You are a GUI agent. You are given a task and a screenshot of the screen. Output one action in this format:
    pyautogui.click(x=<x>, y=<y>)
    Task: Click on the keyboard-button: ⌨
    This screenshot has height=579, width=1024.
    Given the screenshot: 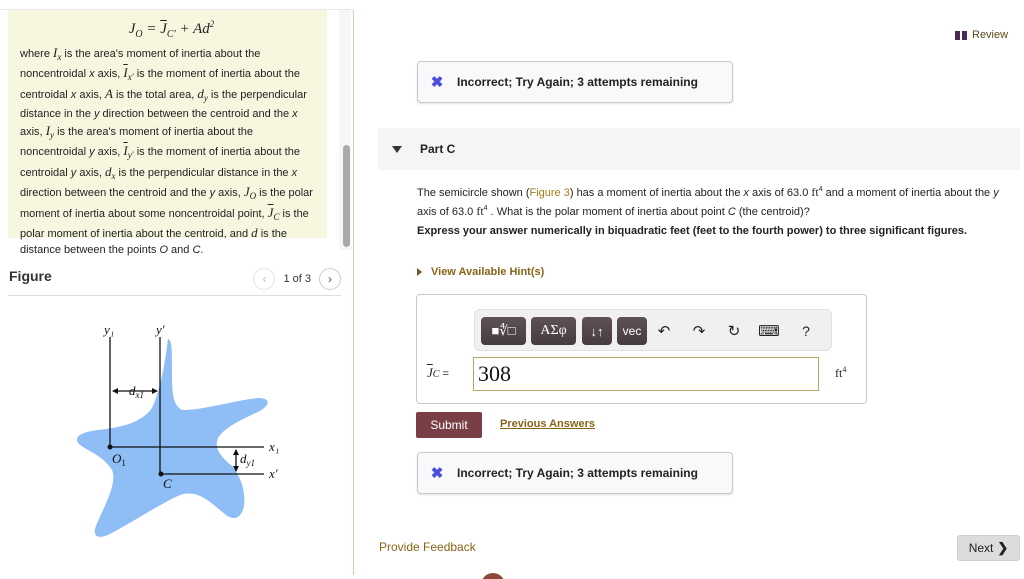 What is the action you would take?
    pyautogui.click(x=769, y=331)
    